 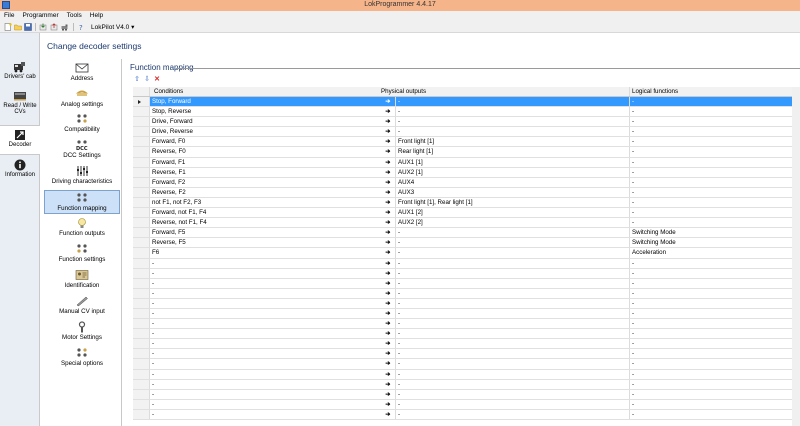 What do you see at coordinates (513, 213) in the screenshot?
I see `physical-outputs-cell: AUX1 [2]` at bounding box center [513, 213].